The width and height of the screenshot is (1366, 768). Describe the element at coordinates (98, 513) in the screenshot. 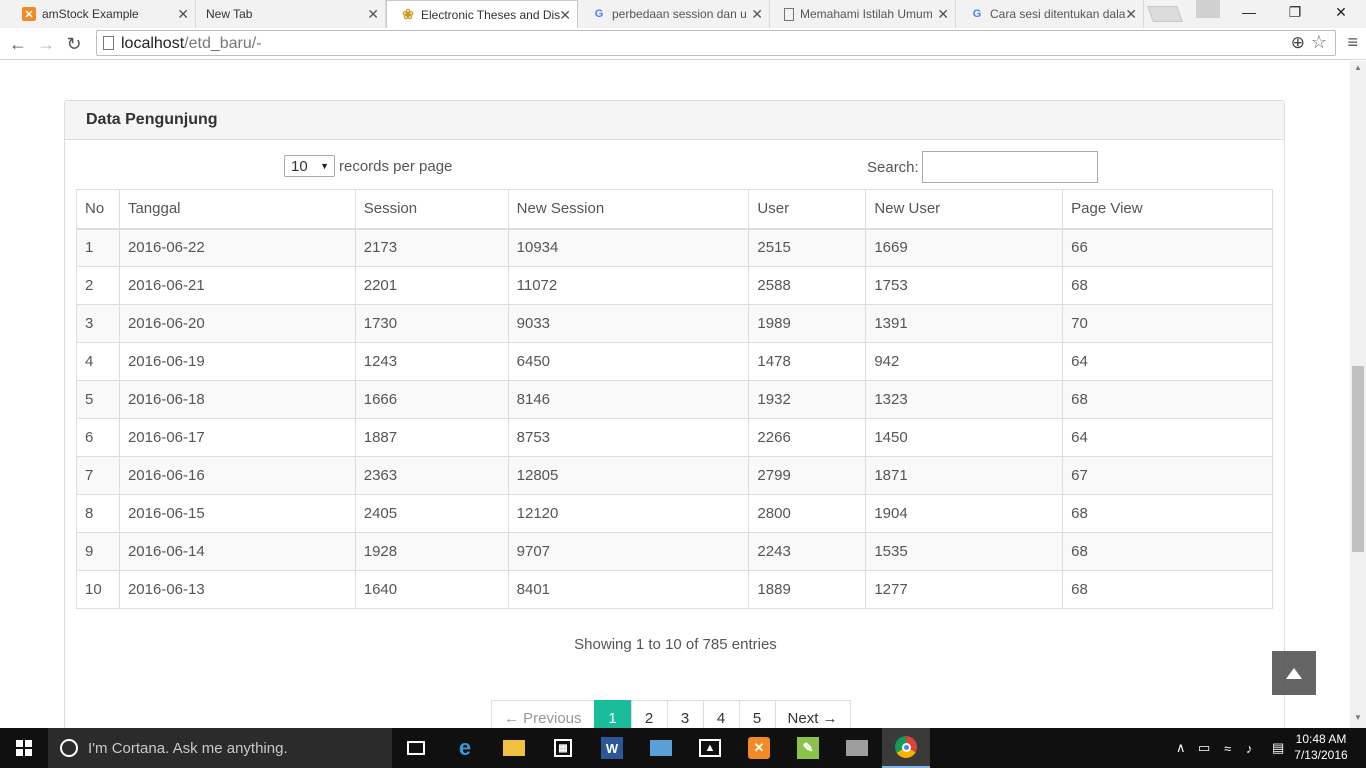

I see `cell-no: 8` at that location.